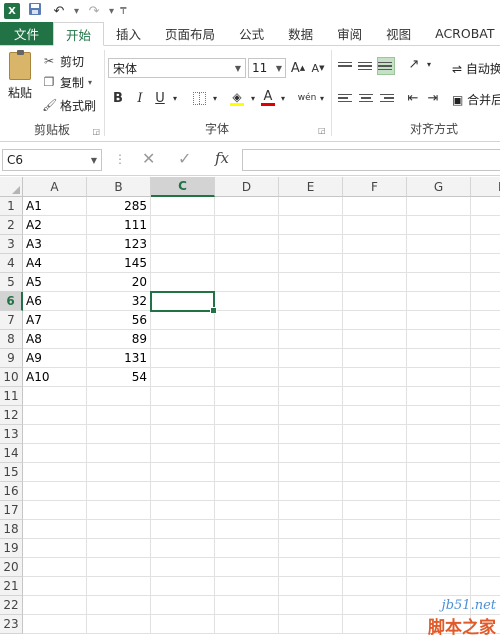 This screenshot has width=500, height=640. What do you see at coordinates (485, 548) in the screenshot?
I see `cell-h19` at bounding box center [485, 548].